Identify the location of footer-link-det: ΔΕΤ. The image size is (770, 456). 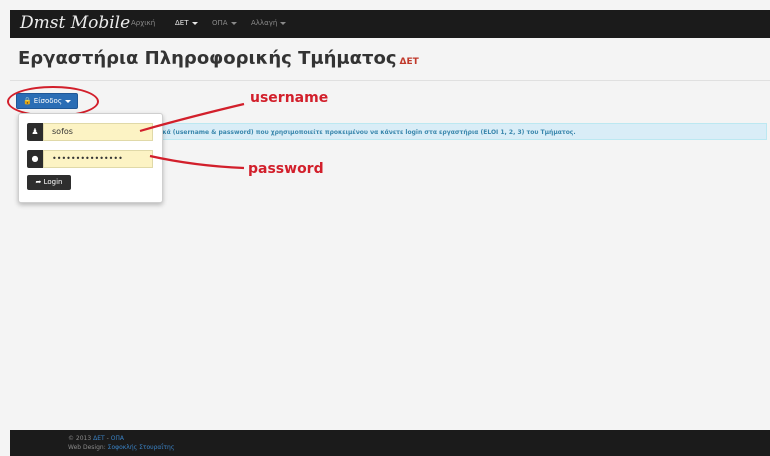
(99, 438).